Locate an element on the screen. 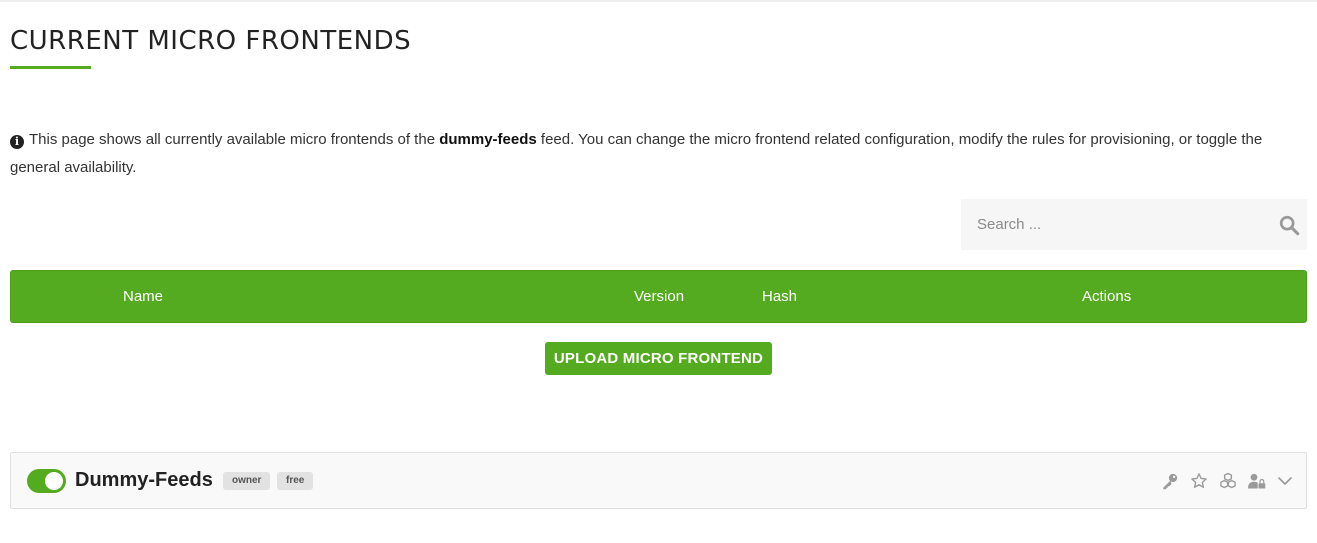  feed-name: Dummy-Feeds is located at coordinates (144, 480).